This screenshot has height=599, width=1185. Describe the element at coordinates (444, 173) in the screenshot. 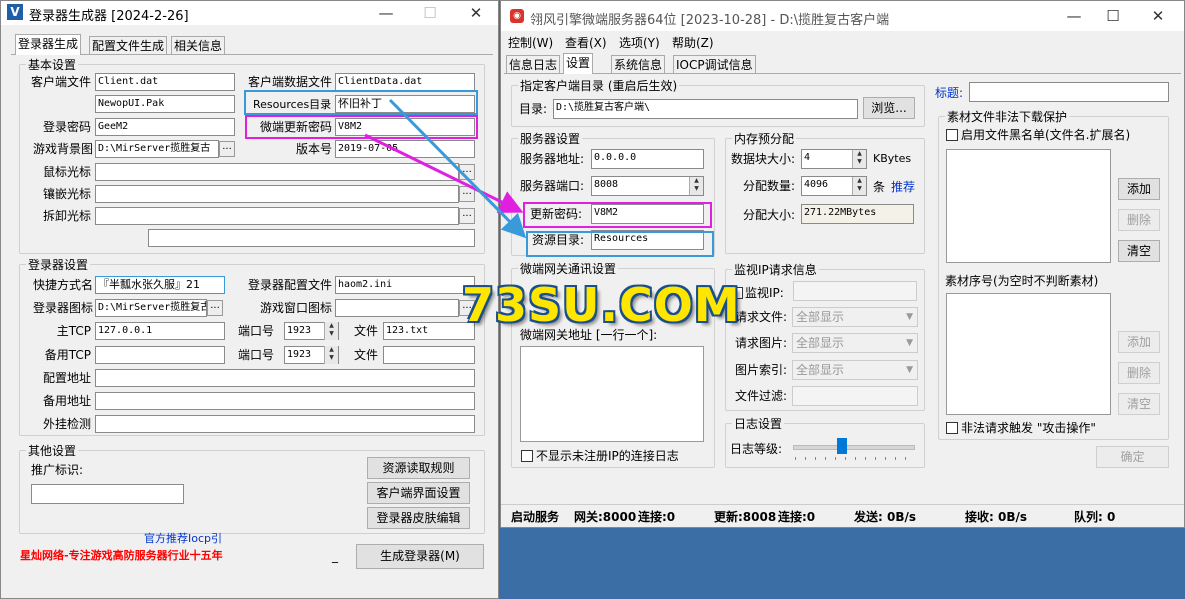

I see `magenta-arrow` at that location.